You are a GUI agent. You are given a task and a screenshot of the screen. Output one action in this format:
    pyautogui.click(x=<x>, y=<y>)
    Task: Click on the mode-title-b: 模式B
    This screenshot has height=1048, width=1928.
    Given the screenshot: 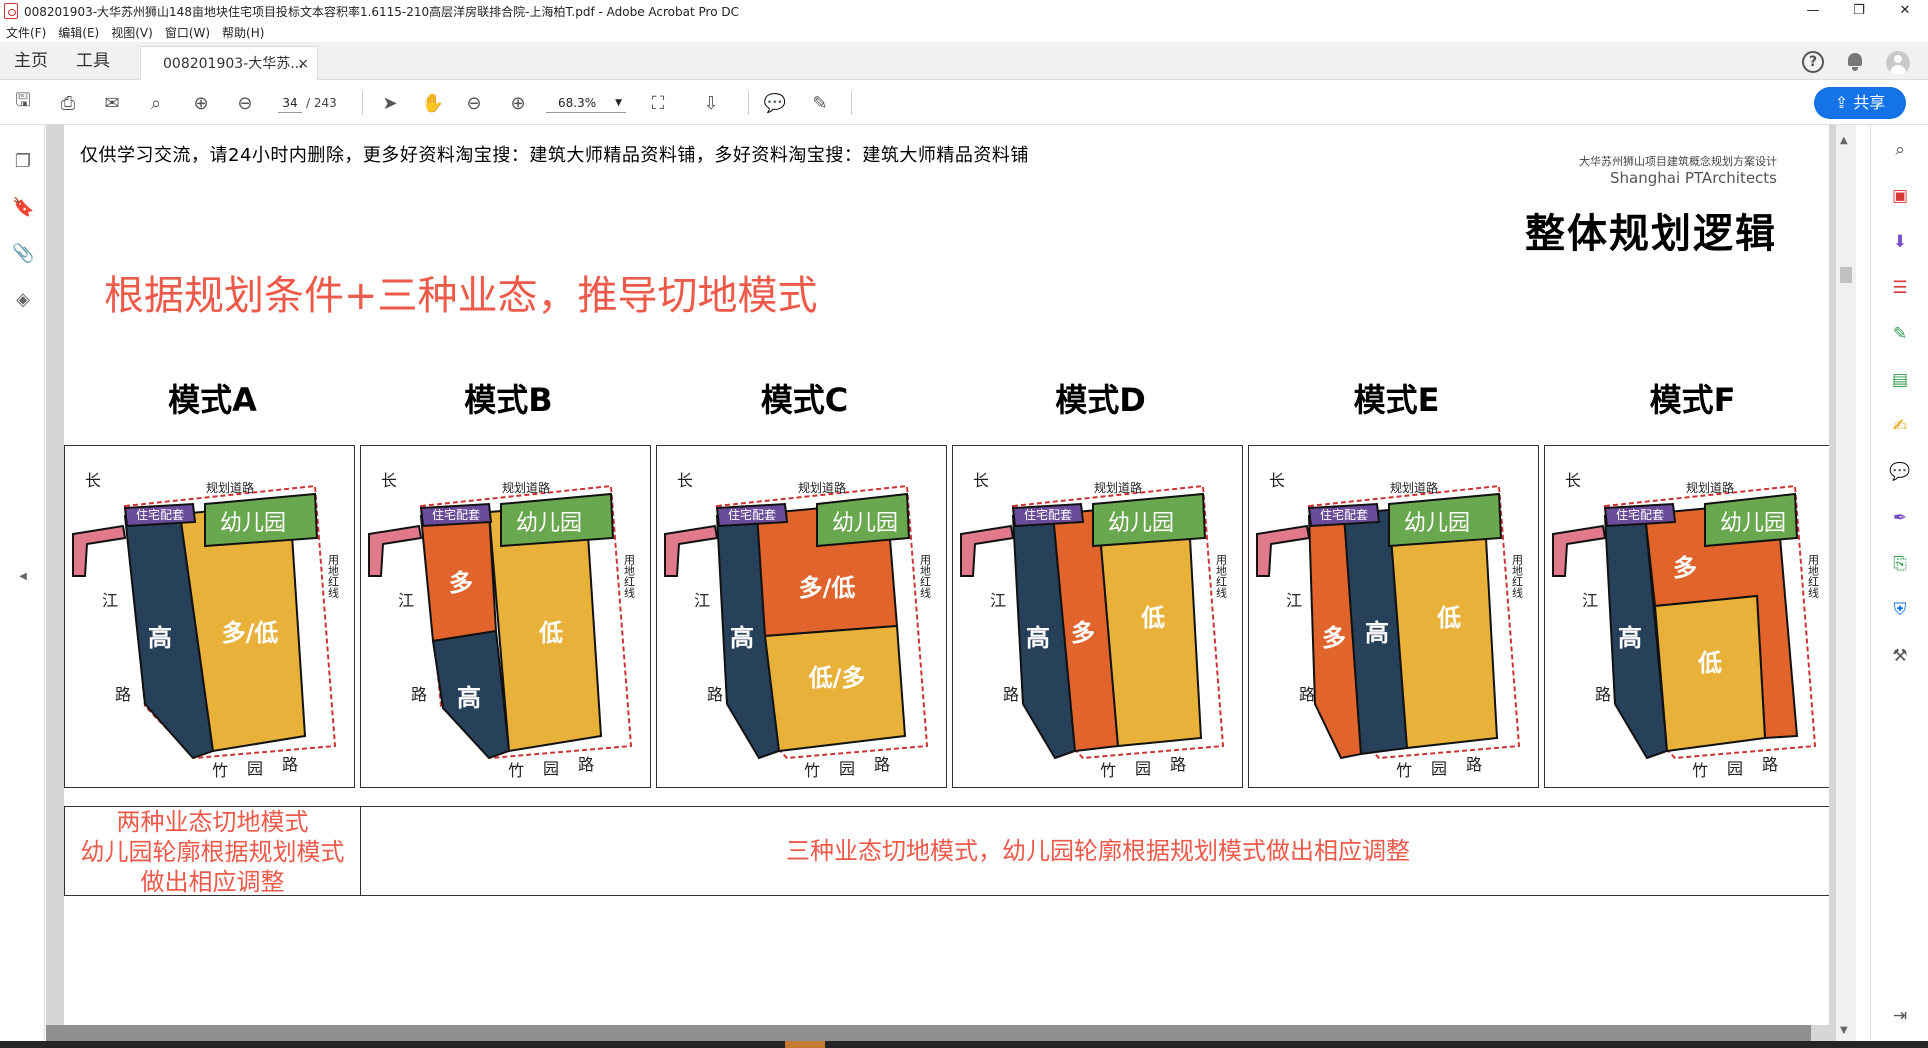 What is the action you would take?
    pyautogui.click(x=508, y=400)
    